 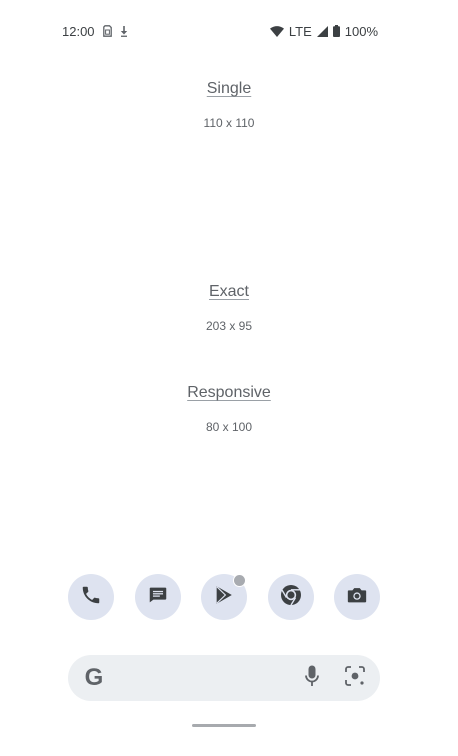 What do you see at coordinates (229, 427) in the screenshot?
I see `widget-size: 80 x 100` at bounding box center [229, 427].